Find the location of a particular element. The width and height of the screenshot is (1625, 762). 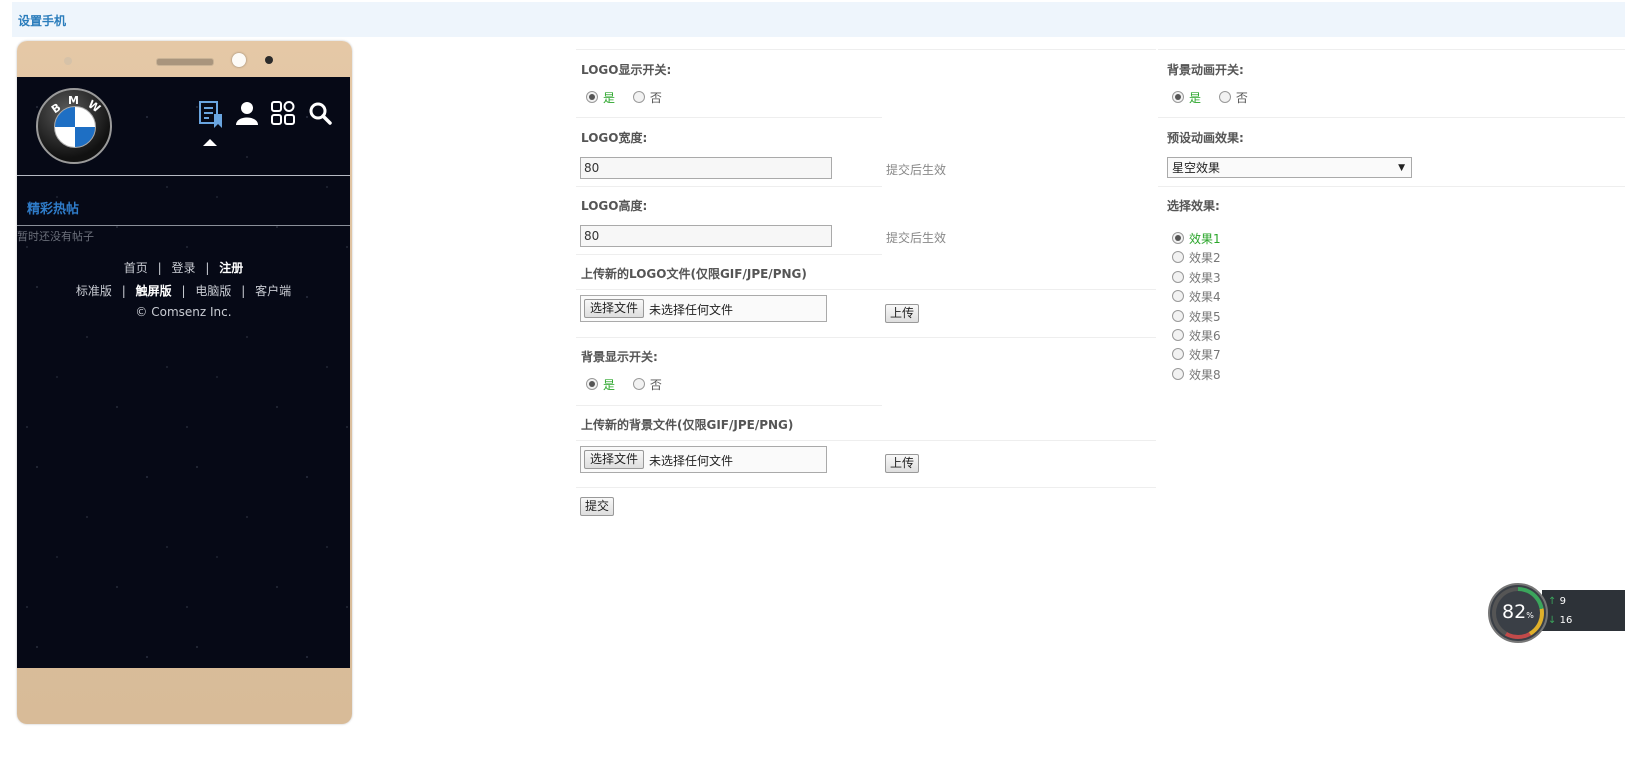

effect-label: 效果3 is located at coordinates (1205, 278).